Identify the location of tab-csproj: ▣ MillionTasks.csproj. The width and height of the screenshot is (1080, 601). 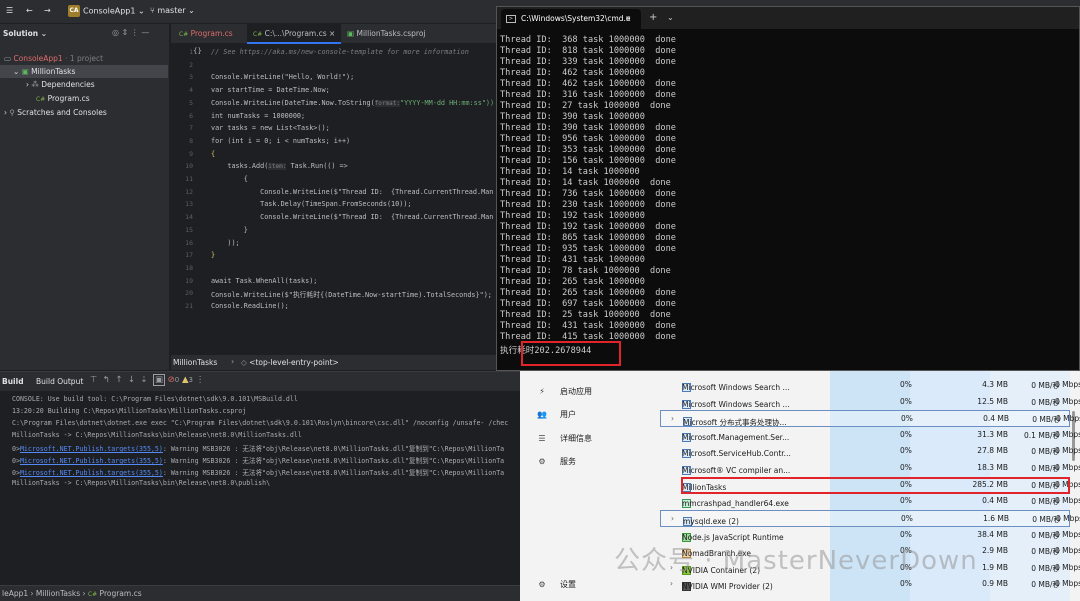
(386, 34).